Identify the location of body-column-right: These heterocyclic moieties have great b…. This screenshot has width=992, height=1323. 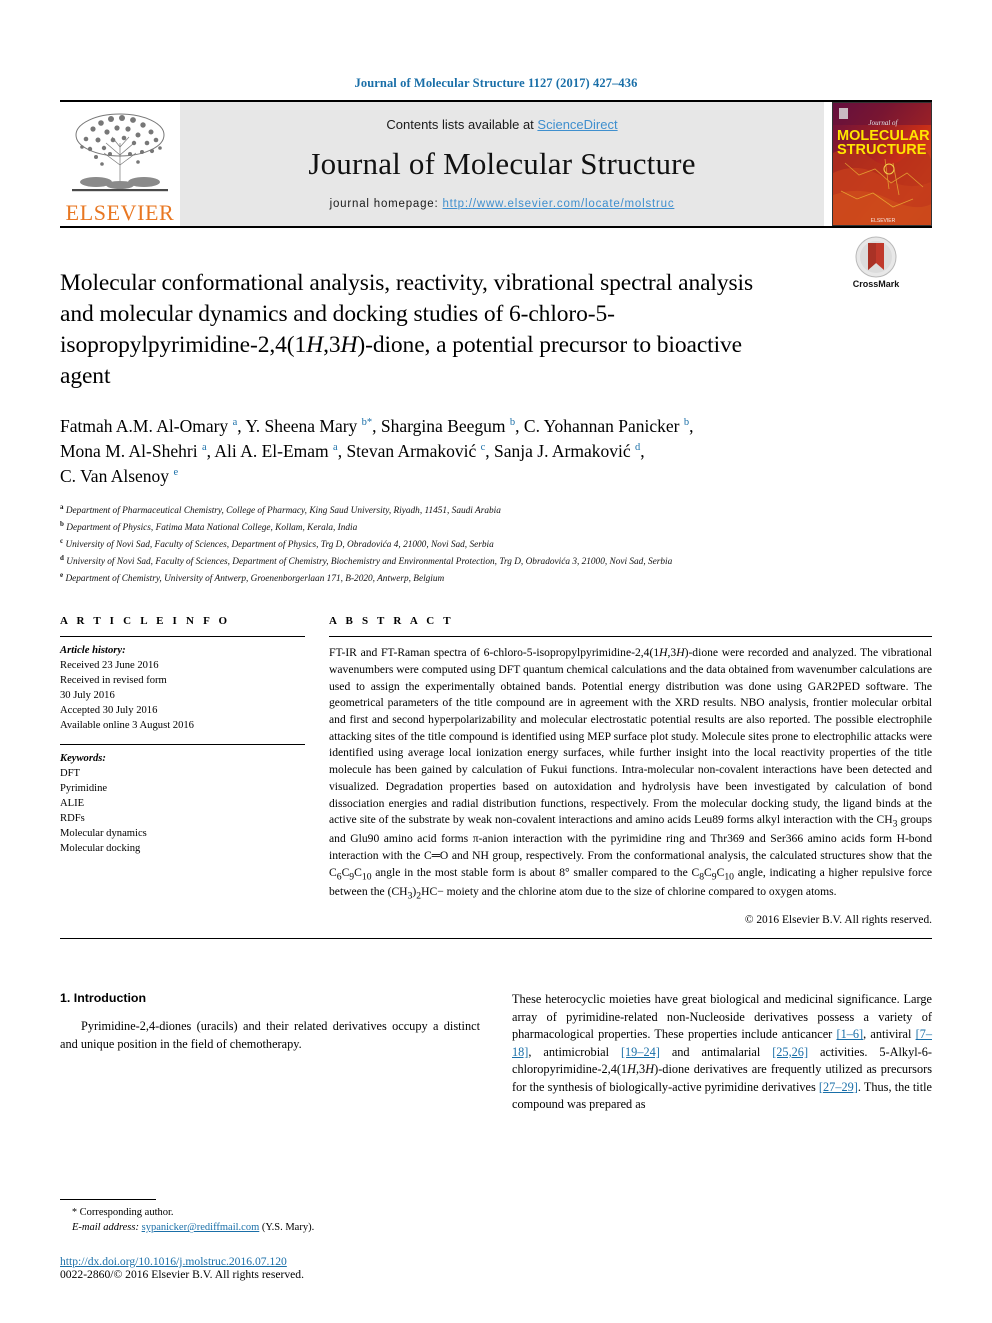
(722, 1052).